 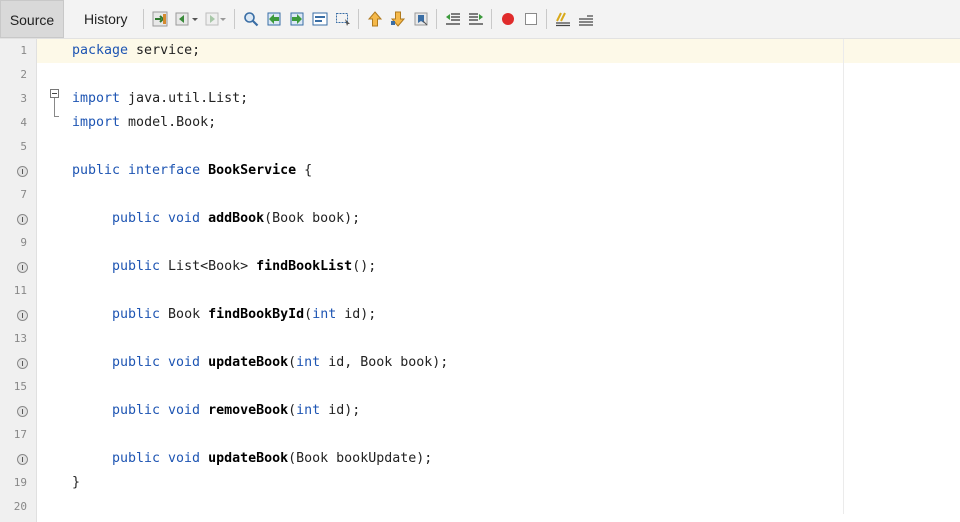 I want to click on line-number: 2, so click(x=23, y=74).